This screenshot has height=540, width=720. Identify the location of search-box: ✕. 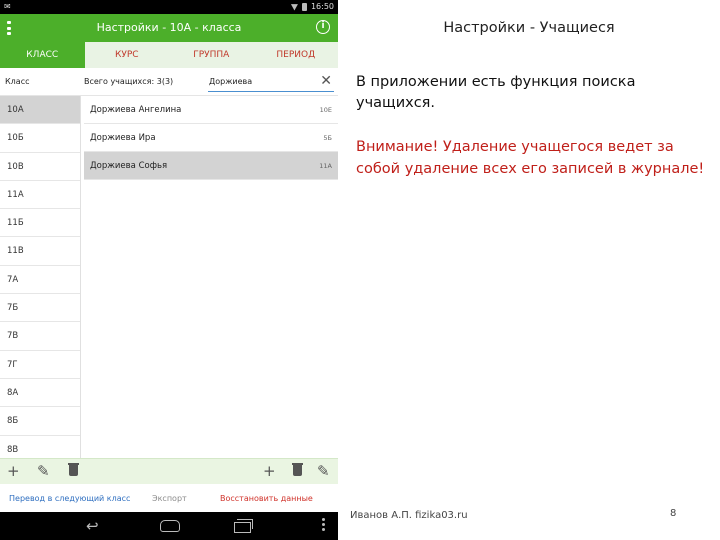
(271, 83).